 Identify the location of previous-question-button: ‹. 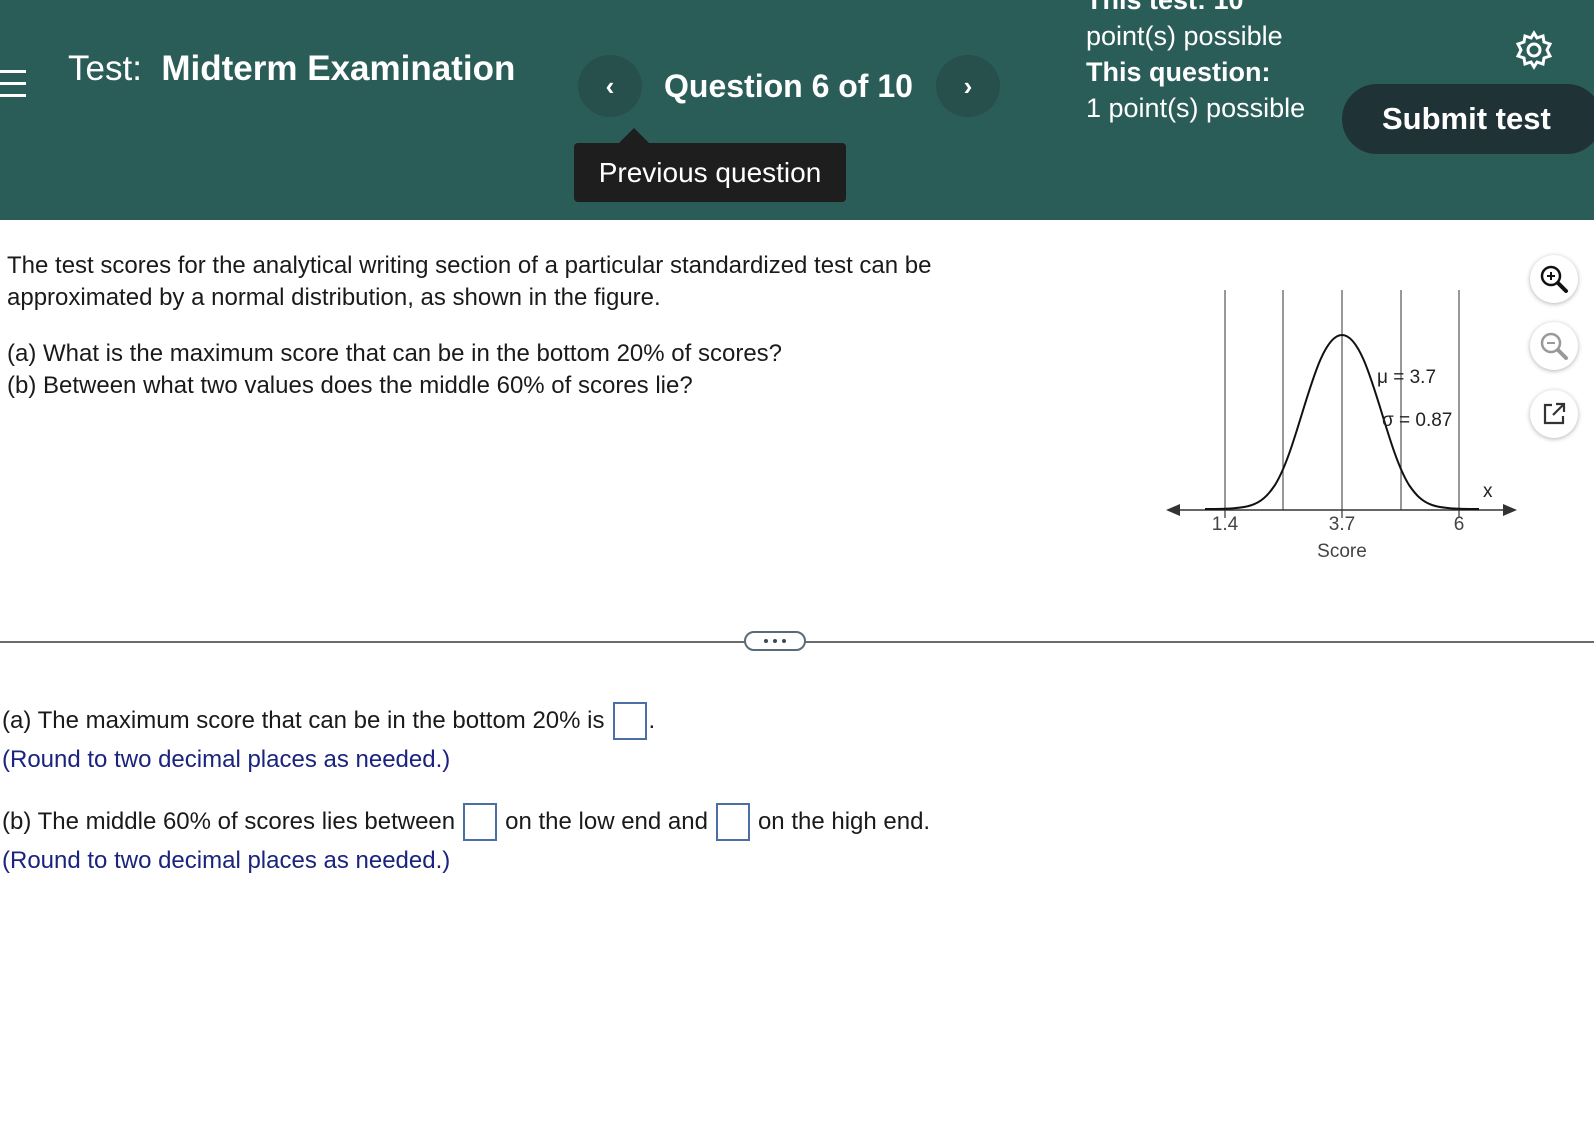
(610, 86).